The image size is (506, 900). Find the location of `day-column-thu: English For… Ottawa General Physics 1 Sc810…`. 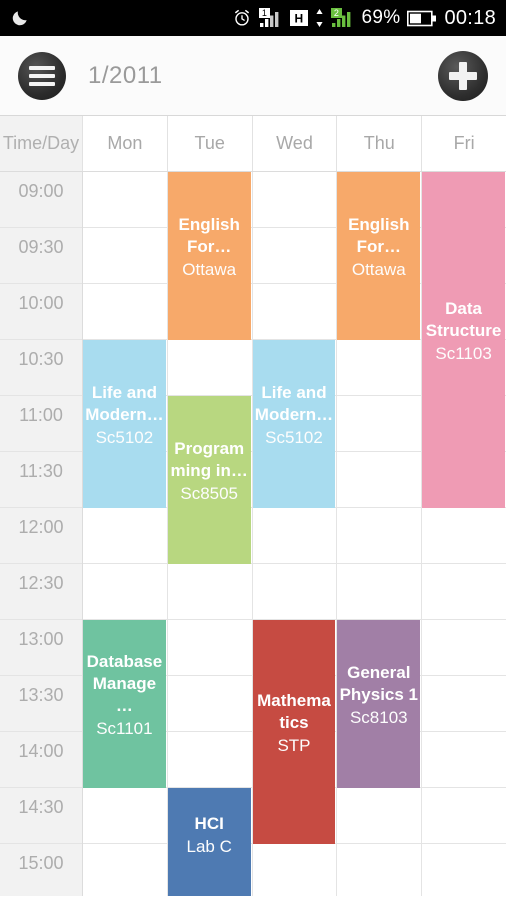

day-column-thu: English For… Ottawa General Physics 1 Sc810… is located at coordinates (380, 534).